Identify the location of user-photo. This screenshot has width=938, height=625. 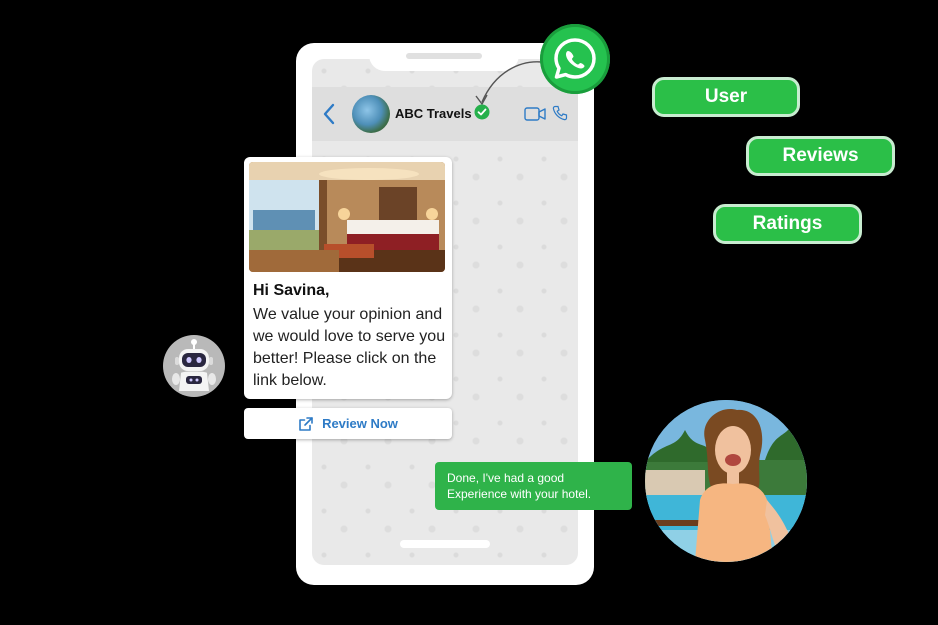
(726, 481).